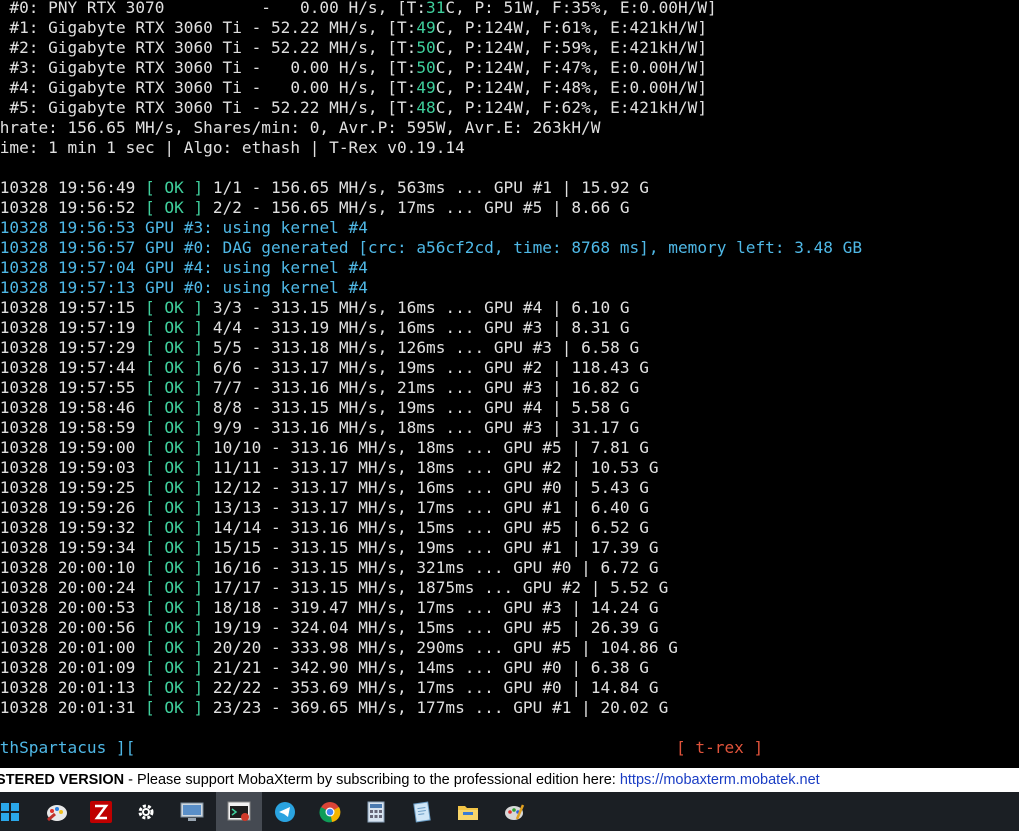 The width and height of the screenshot is (1019, 831). I want to click on log-timestamp: 210328 19:57:55, so click(68, 387).